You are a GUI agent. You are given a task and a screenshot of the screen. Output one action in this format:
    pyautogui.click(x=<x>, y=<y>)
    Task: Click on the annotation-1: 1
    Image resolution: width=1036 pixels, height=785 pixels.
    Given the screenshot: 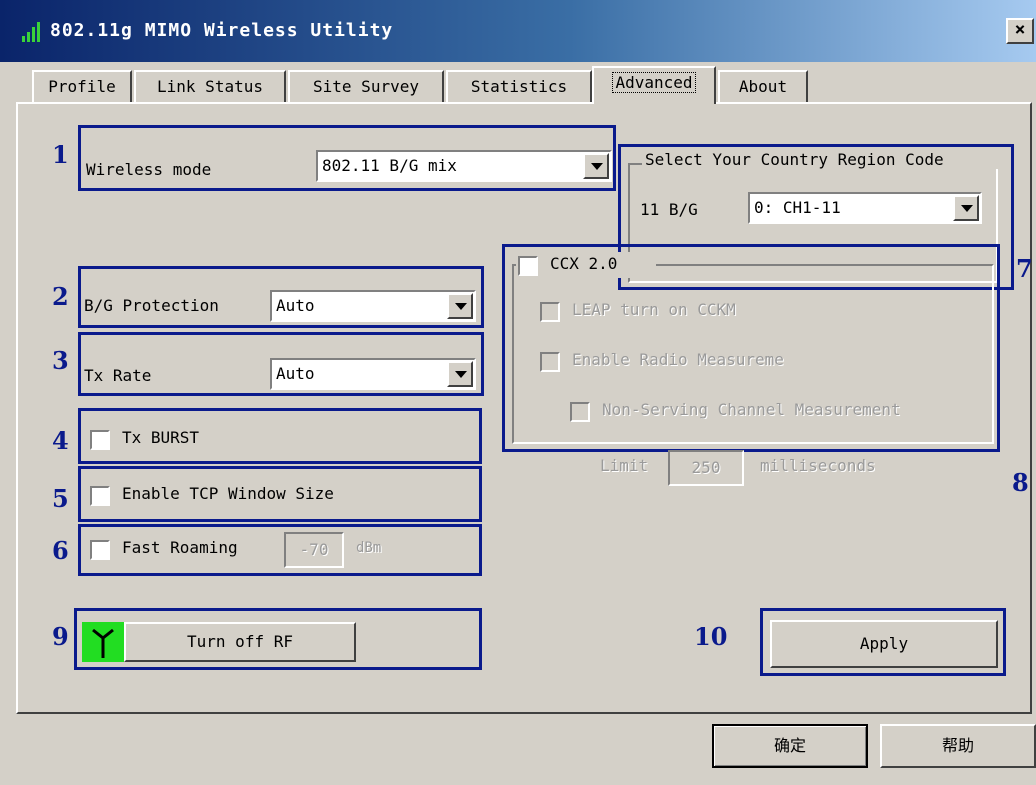 What is the action you would take?
    pyautogui.click(x=60, y=154)
    